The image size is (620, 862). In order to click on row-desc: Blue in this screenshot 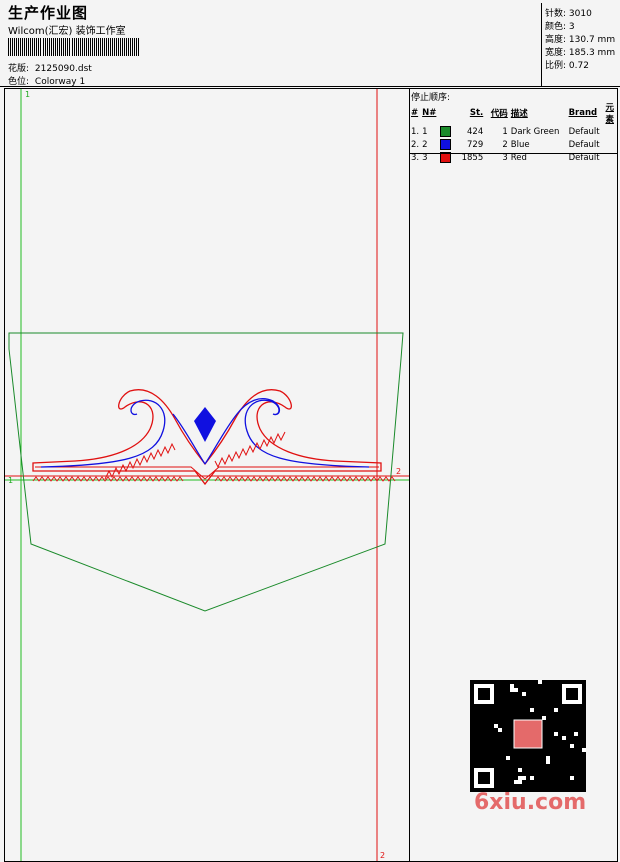, I will do `click(520, 144)`.